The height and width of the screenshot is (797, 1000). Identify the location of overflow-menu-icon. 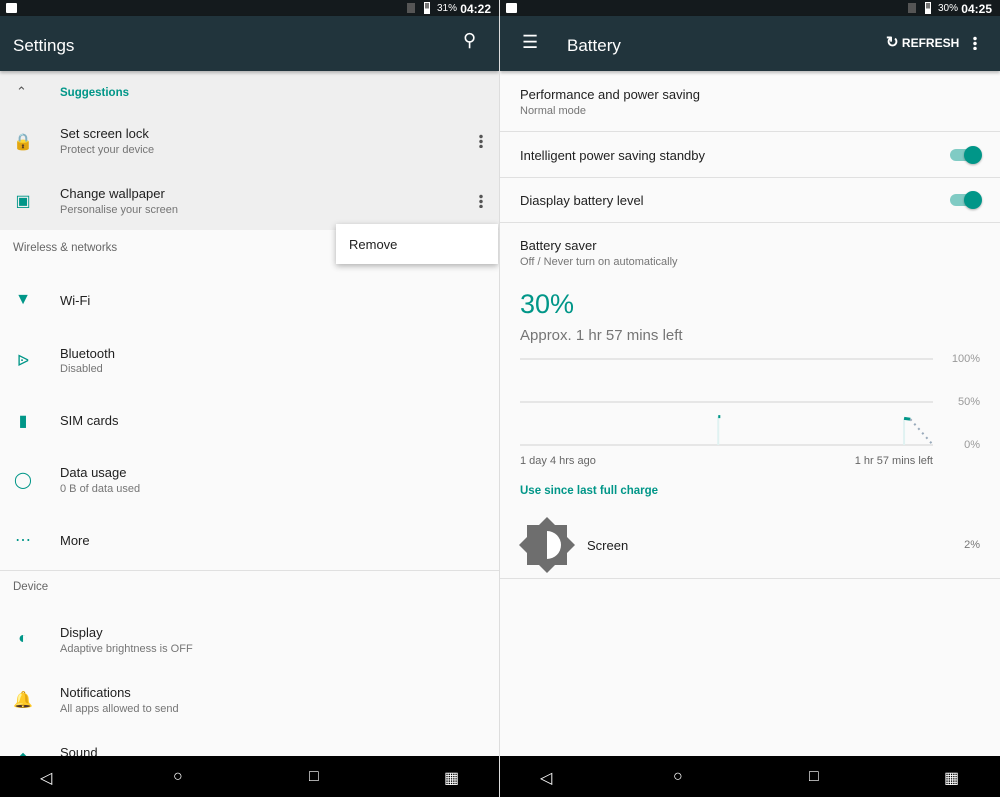
(975, 43).